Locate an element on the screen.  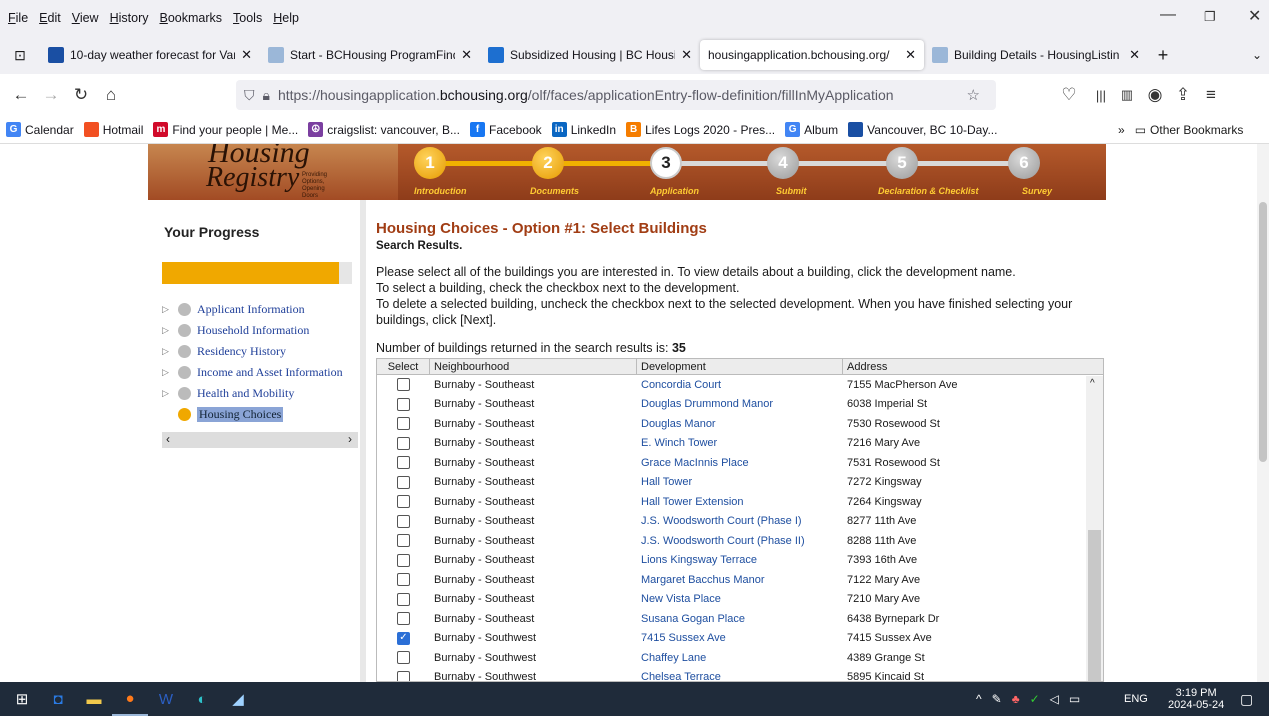
bookmark-1: G Calendar is located at coordinates (40, 129).